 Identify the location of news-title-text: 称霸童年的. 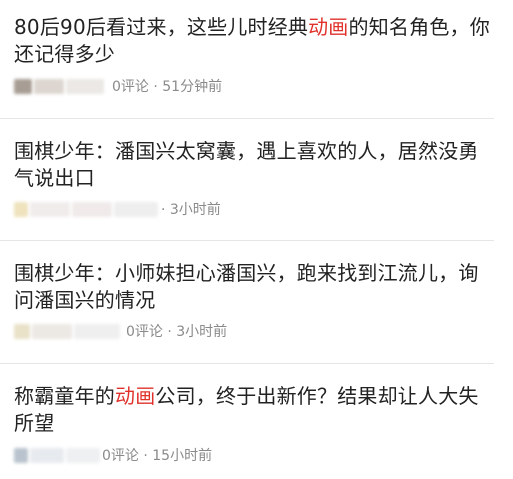
(64, 396).